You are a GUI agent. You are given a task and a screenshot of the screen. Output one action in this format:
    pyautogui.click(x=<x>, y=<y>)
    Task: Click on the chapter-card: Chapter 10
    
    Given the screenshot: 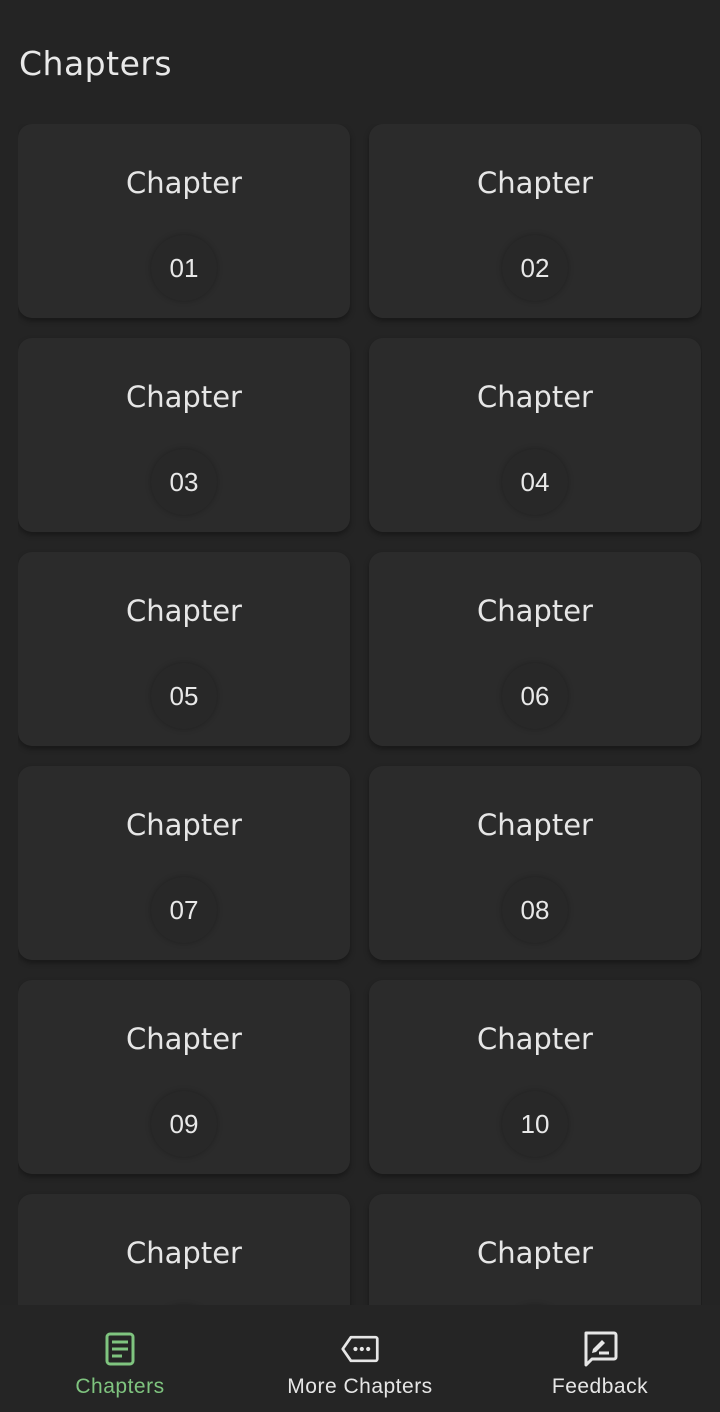 What is the action you would take?
    pyautogui.click(x=535, y=1077)
    